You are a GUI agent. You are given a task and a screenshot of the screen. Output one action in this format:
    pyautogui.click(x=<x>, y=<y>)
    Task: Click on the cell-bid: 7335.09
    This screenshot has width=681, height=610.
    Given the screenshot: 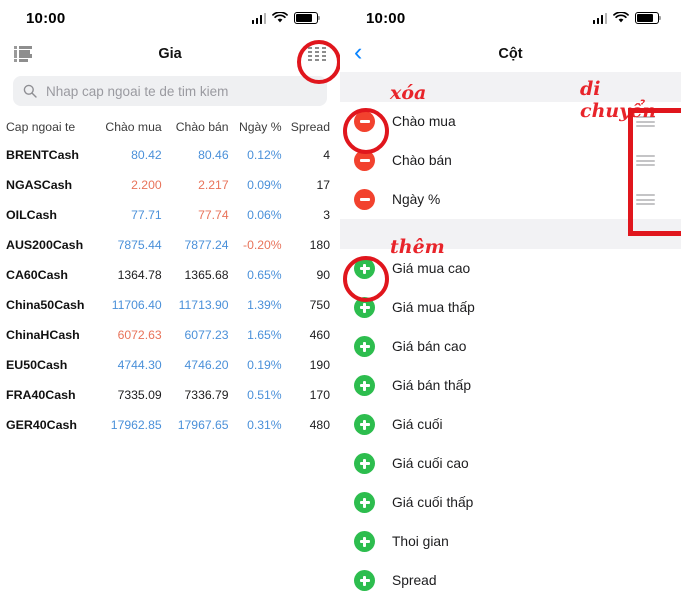 What is the action you would take?
    pyautogui.click(x=139, y=395)
    